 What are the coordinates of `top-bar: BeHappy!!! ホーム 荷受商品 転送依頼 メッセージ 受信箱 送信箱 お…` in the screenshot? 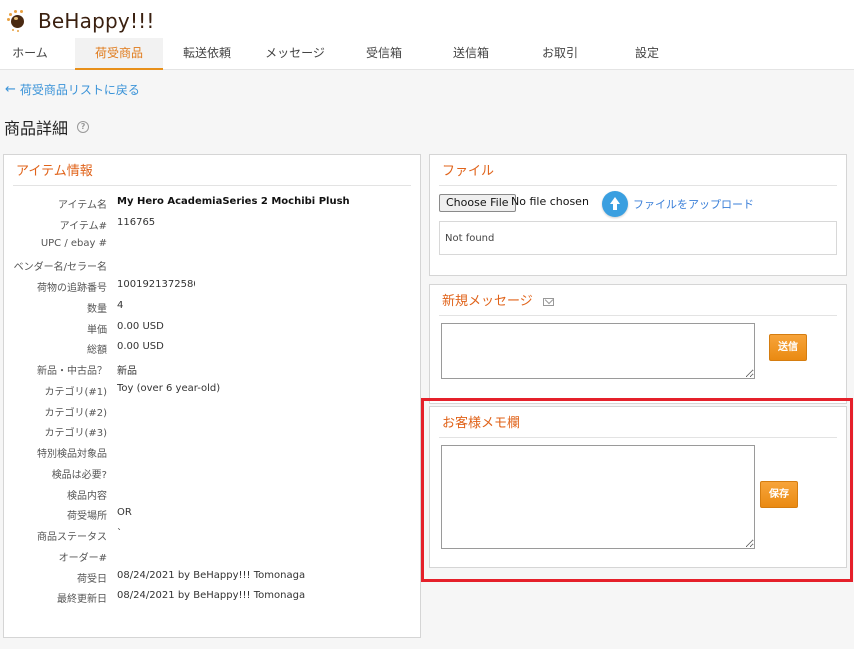 It's located at (427, 35).